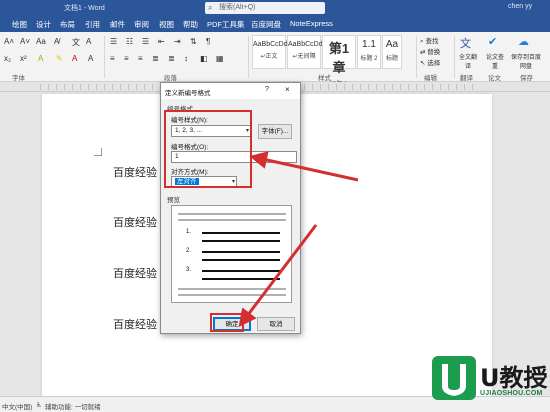 Image resolution: width=550 pixels, height=412 pixels. Describe the element at coordinates (492, 41) in the screenshot. I see `paper-check-icon: ✔` at that location.